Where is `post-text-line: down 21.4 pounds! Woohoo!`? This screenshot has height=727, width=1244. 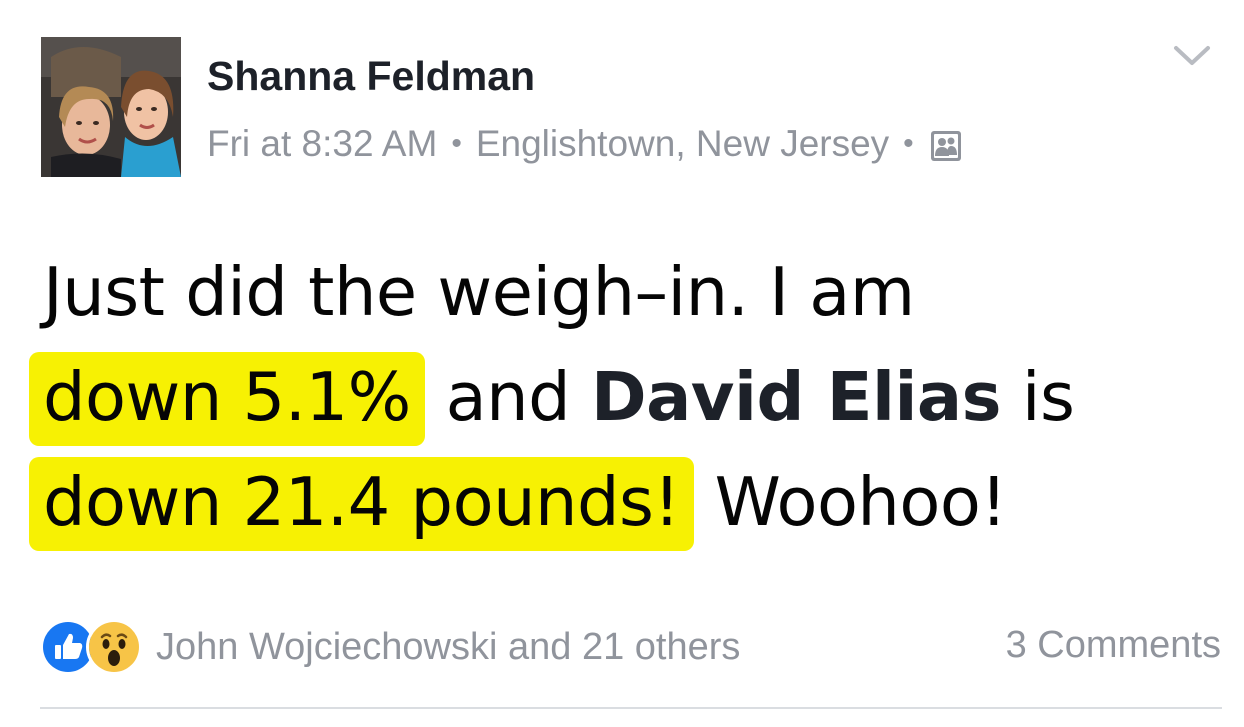 post-text-line: down 21.4 pounds! Woohoo! is located at coordinates (626, 502).